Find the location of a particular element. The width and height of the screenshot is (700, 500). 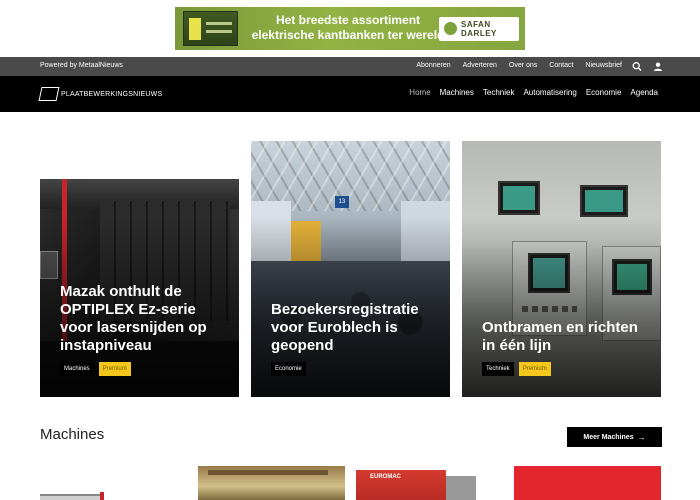

nav-item-machines: Machines is located at coordinates (457, 92).